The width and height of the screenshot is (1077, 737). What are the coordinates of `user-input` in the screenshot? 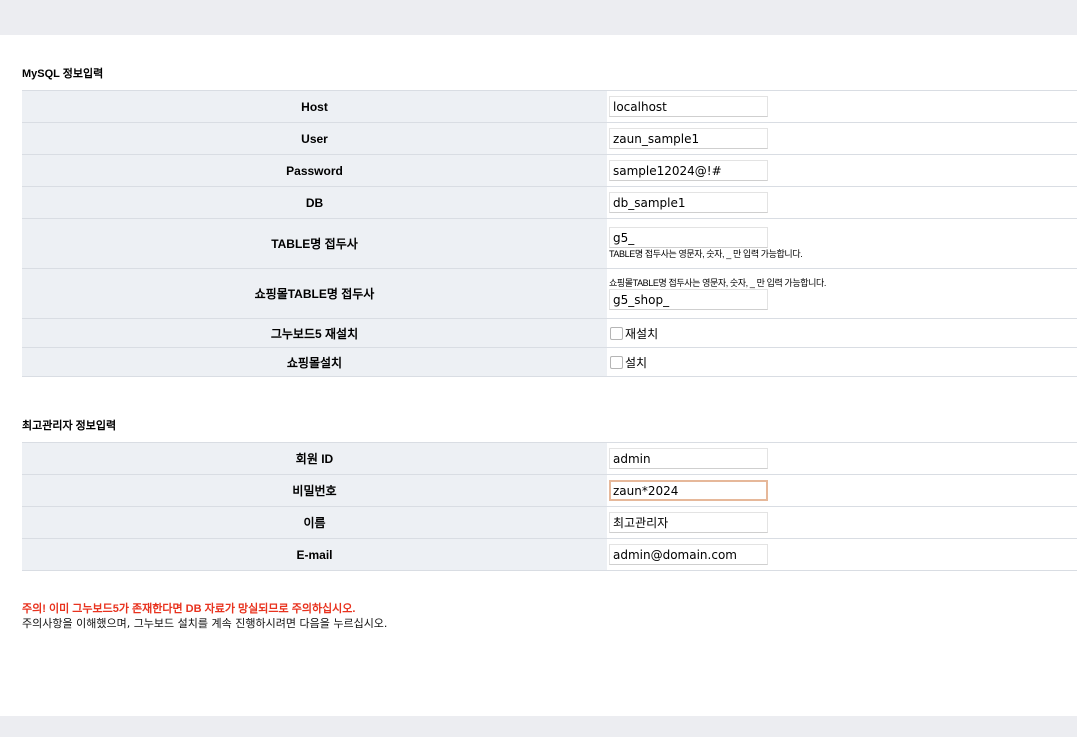 It's located at (688, 138).